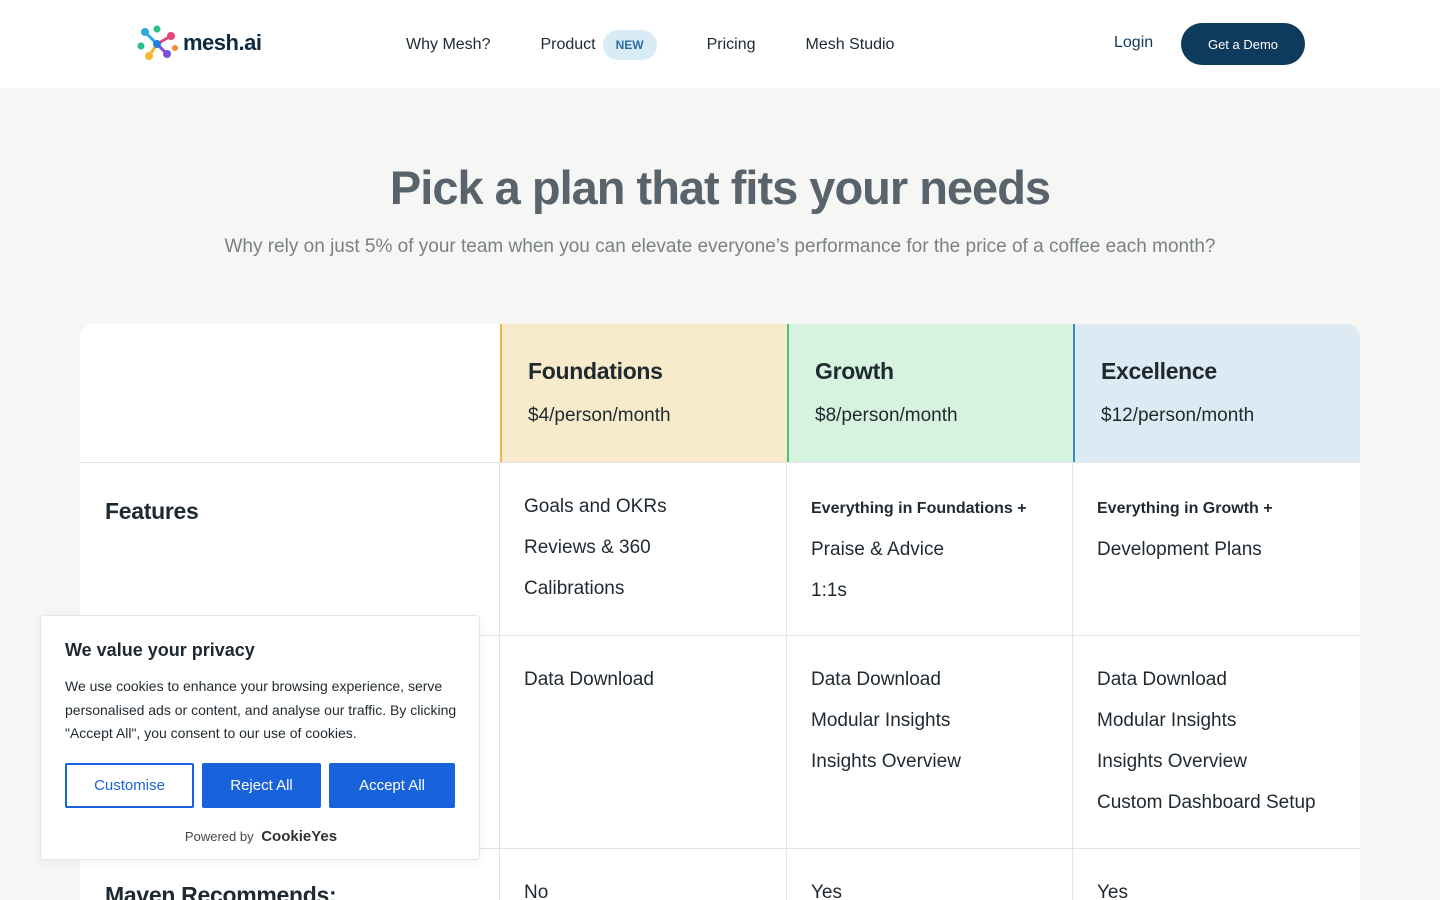 Image resolution: width=1440 pixels, height=900 pixels. I want to click on powered-by: Powered by CookieYes, so click(261, 836).